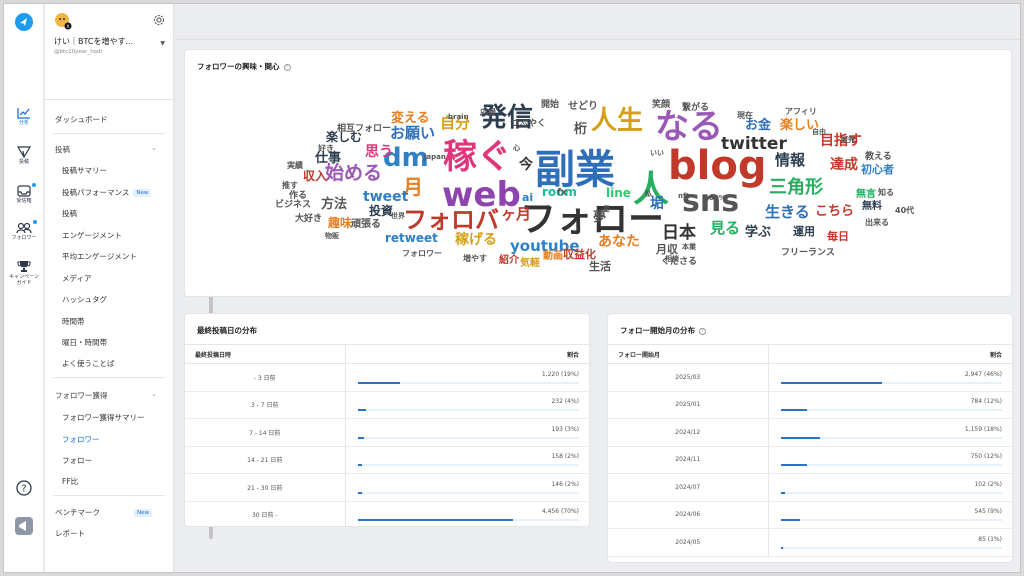 This screenshot has height=576, width=1024. I want to click on cloud-word: お金, so click(758, 125).